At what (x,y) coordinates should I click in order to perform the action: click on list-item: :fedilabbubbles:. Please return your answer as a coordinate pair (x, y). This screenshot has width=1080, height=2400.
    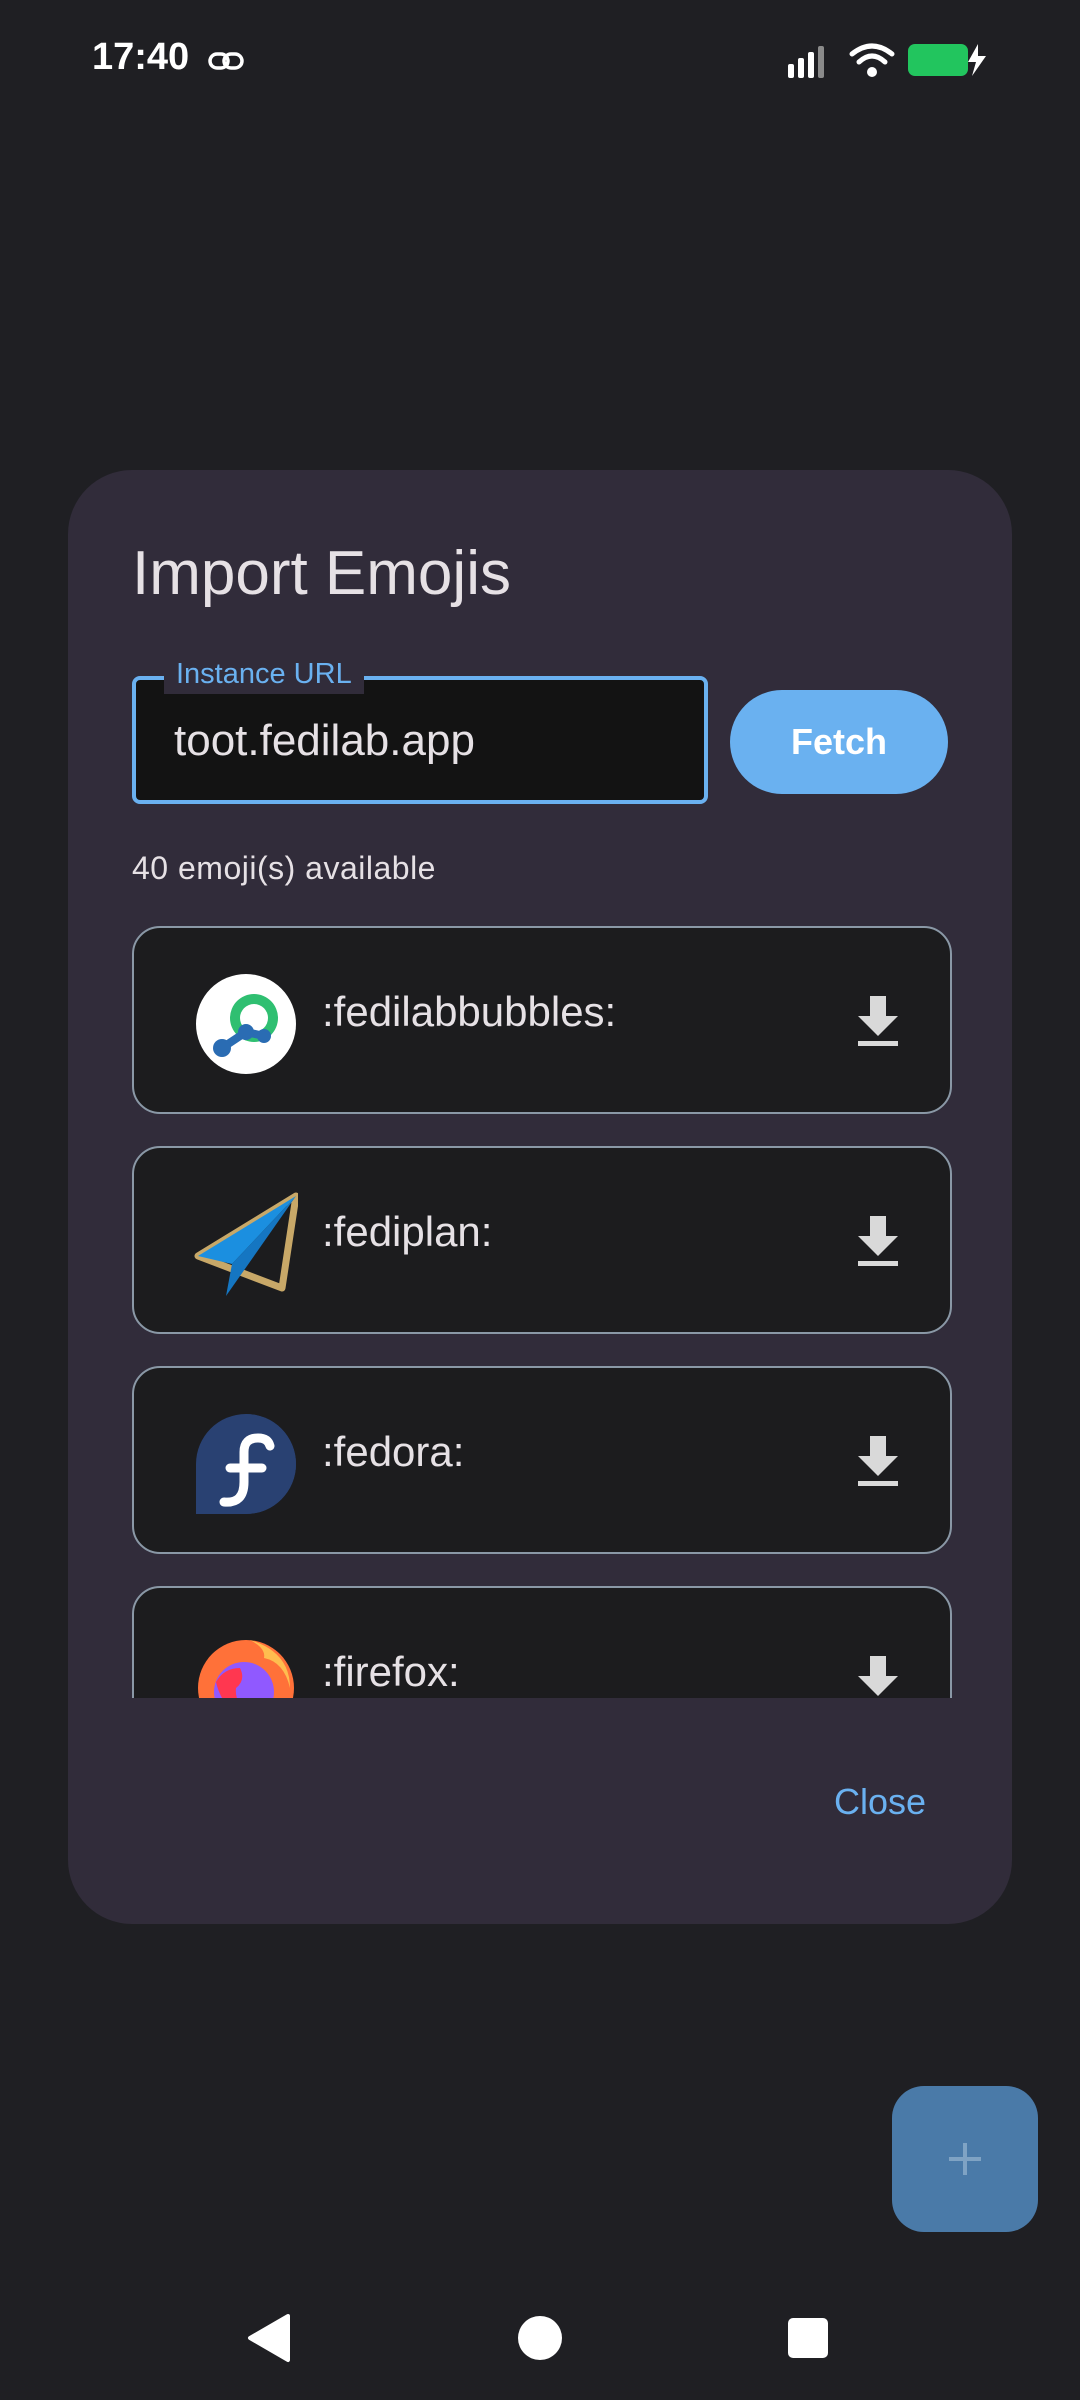
    Looking at the image, I should click on (542, 1020).